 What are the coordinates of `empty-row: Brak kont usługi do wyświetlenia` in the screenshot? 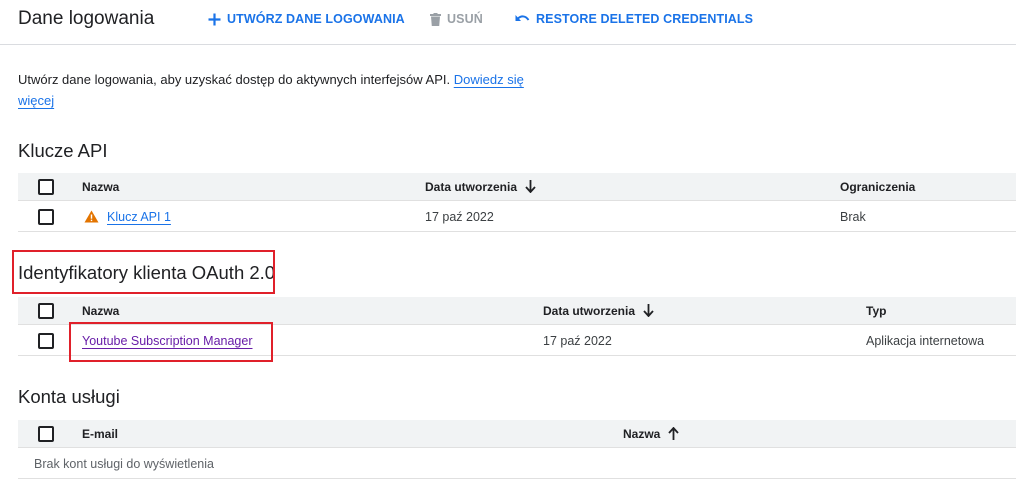 It's located at (517, 464).